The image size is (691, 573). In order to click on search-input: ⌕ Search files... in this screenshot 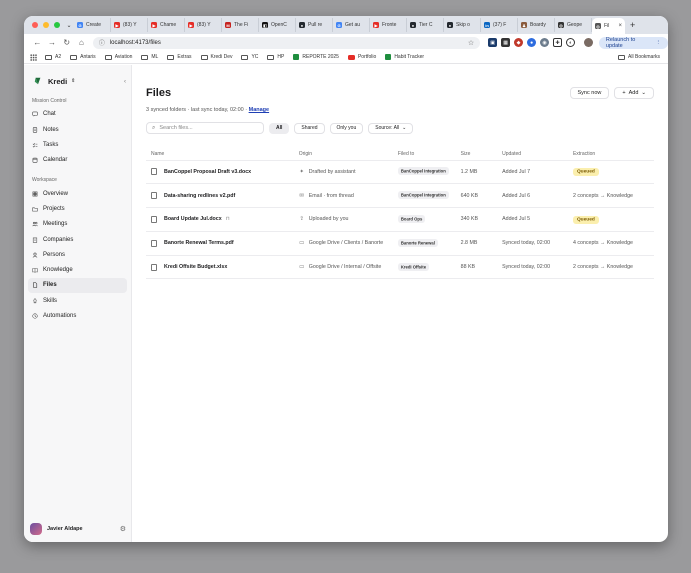, I will do `click(205, 128)`.